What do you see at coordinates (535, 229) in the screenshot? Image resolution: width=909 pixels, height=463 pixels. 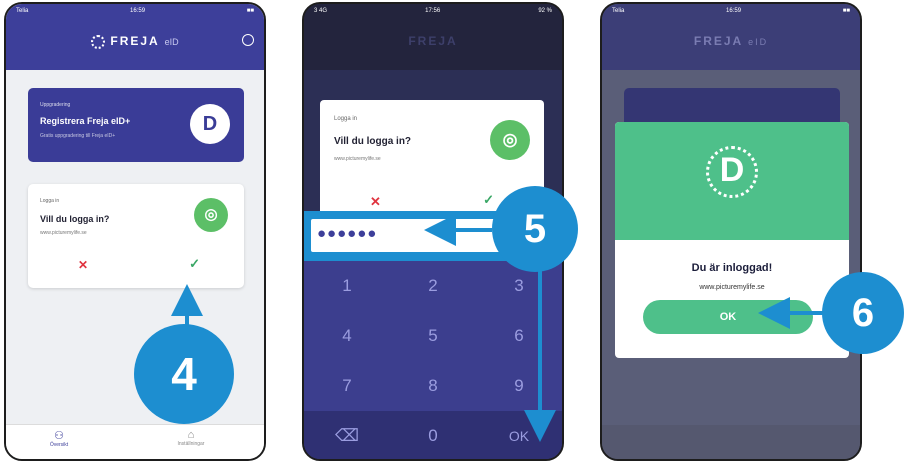 I see `step-5-badge: 5` at bounding box center [535, 229].